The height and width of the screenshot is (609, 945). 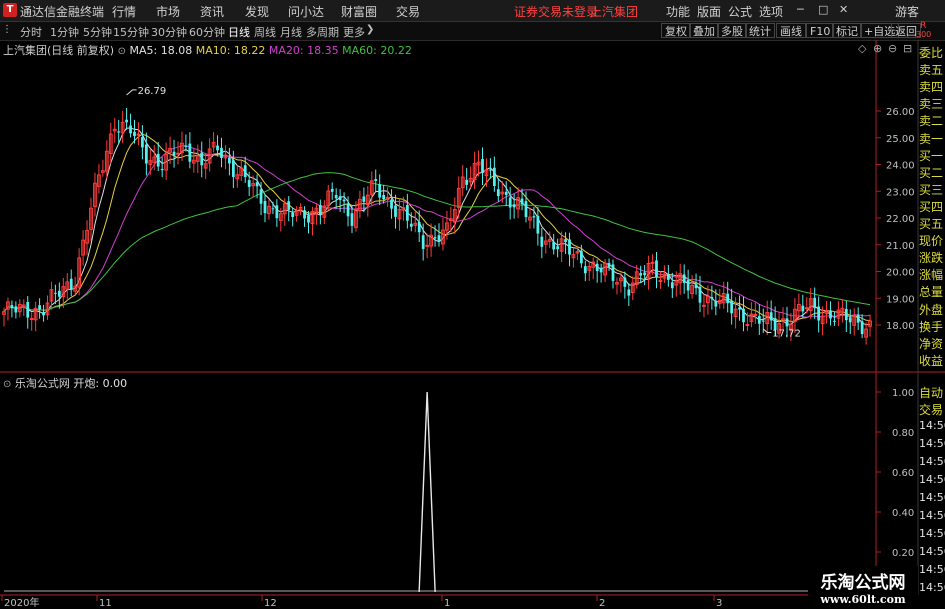 I want to click on collapse-icon: ⊟, so click(x=907, y=48).